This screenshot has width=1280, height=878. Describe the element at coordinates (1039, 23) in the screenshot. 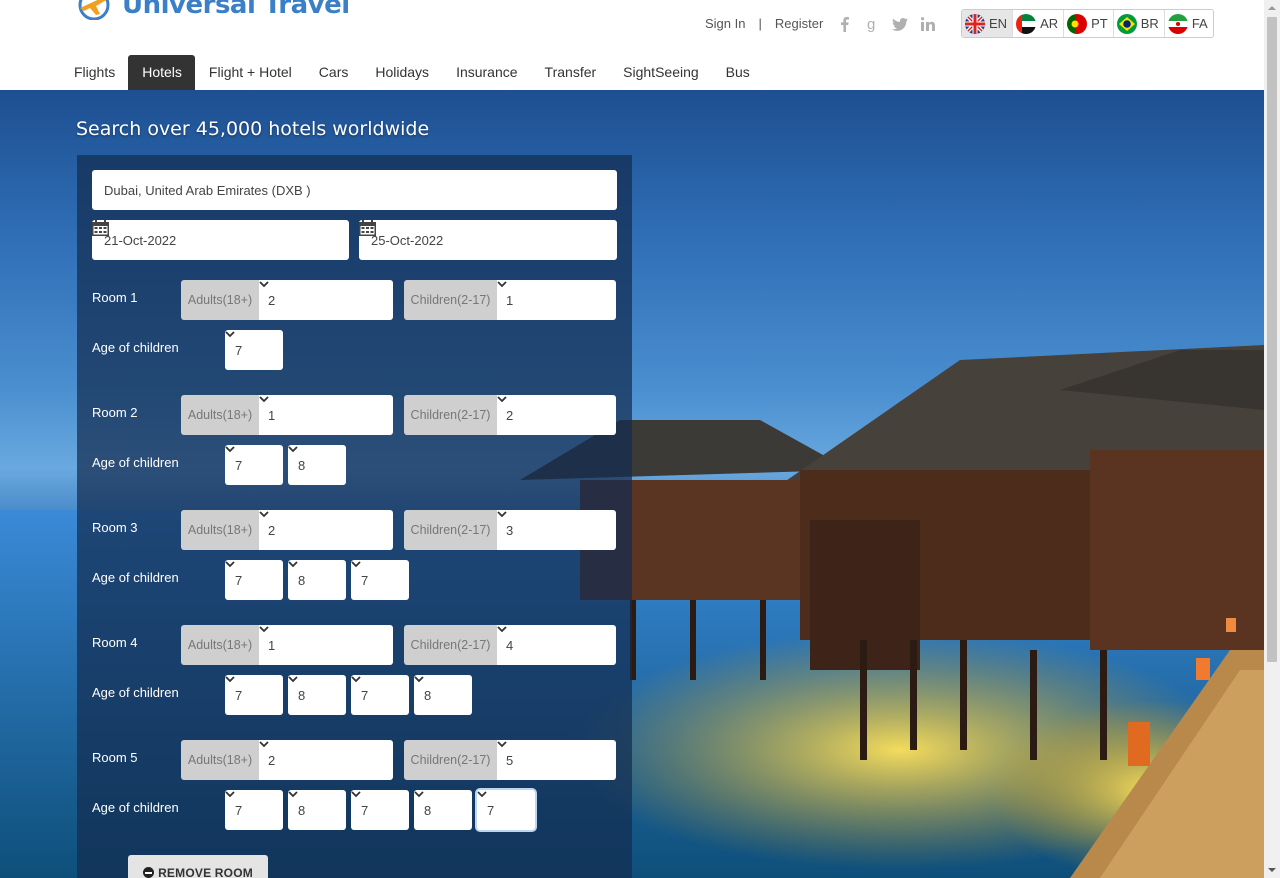

I see `lang-ar: AR` at that location.